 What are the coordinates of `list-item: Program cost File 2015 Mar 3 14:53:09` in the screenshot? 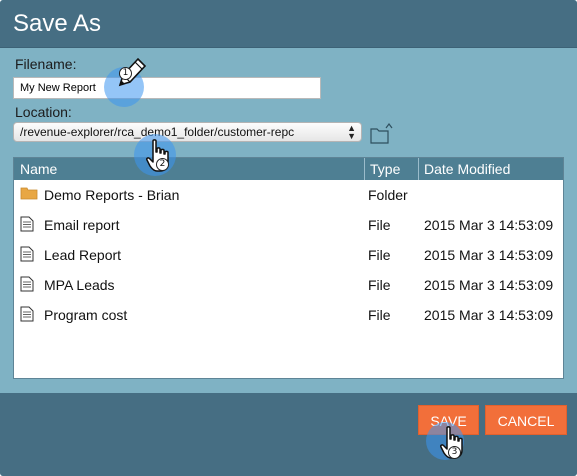 It's located at (288, 316).